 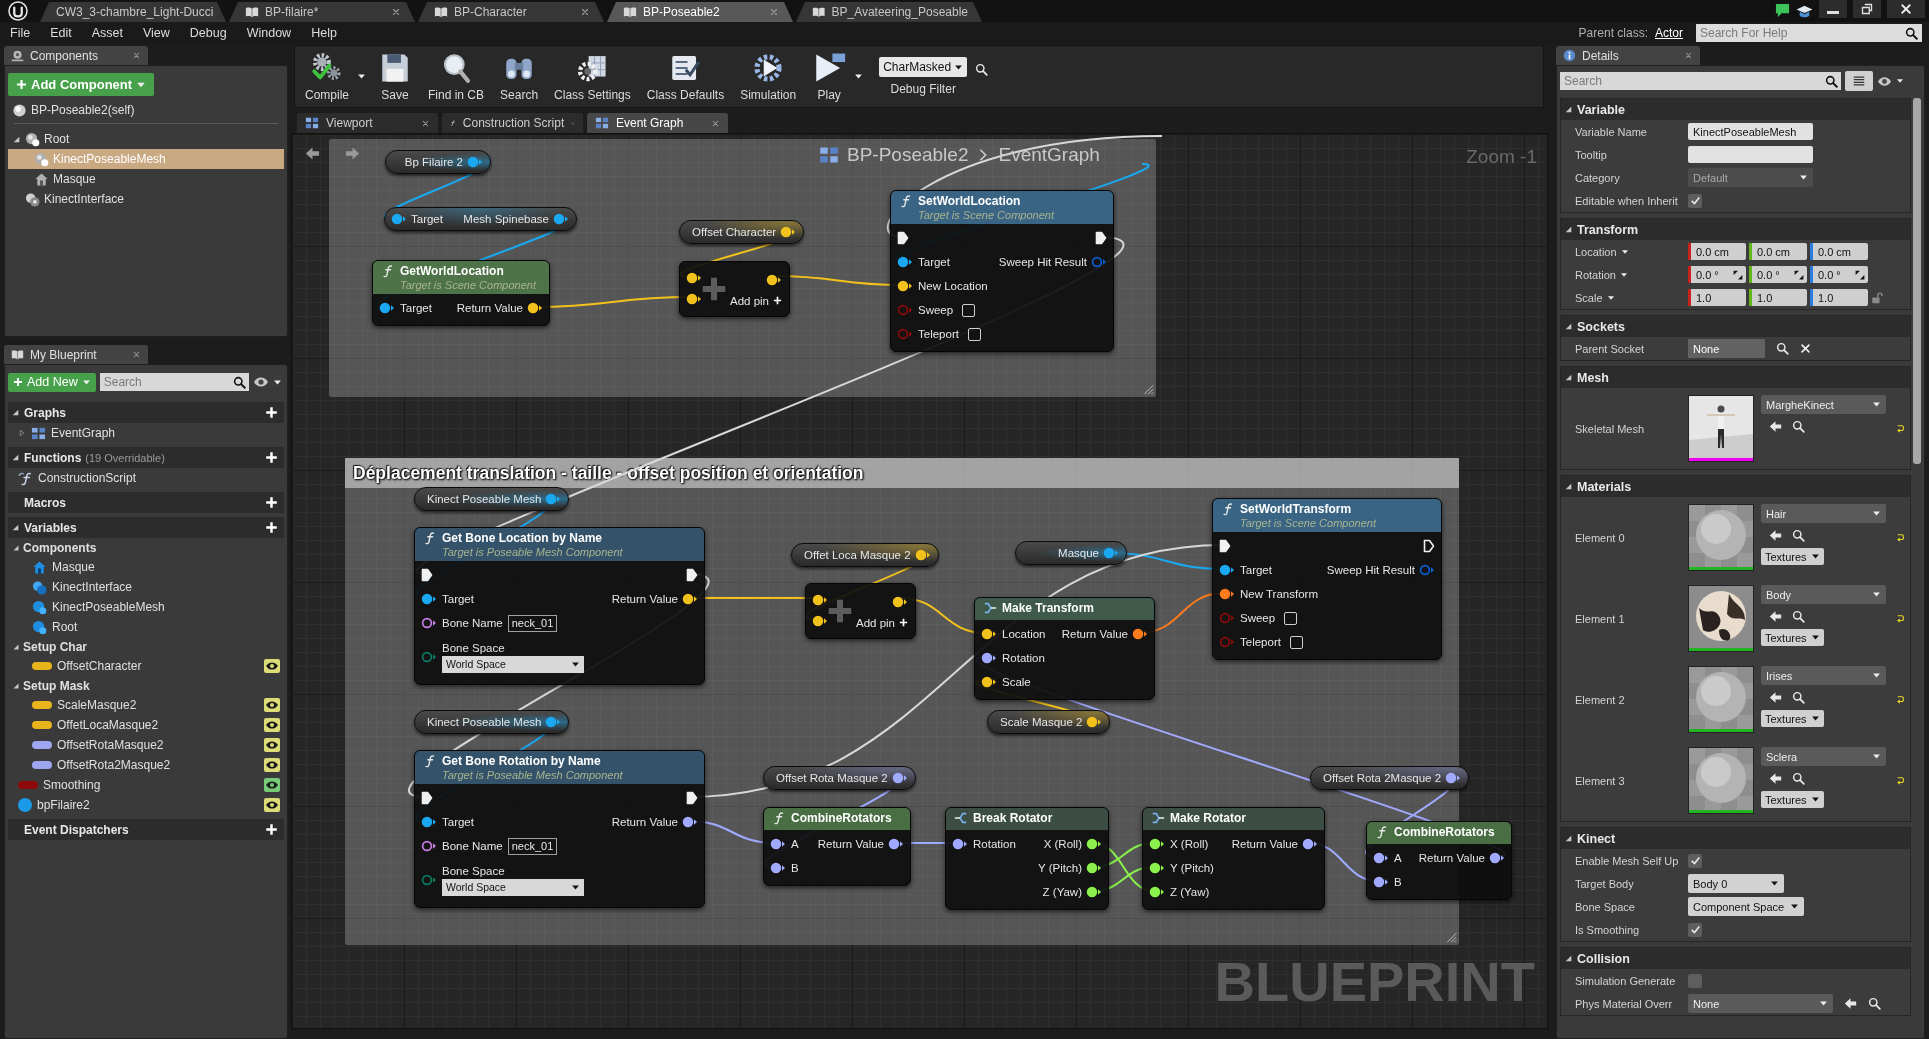 What do you see at coordinates (1735, 838) in the screenshot?
I see `section-header: Kinect` at bounding box center [1735, 838].